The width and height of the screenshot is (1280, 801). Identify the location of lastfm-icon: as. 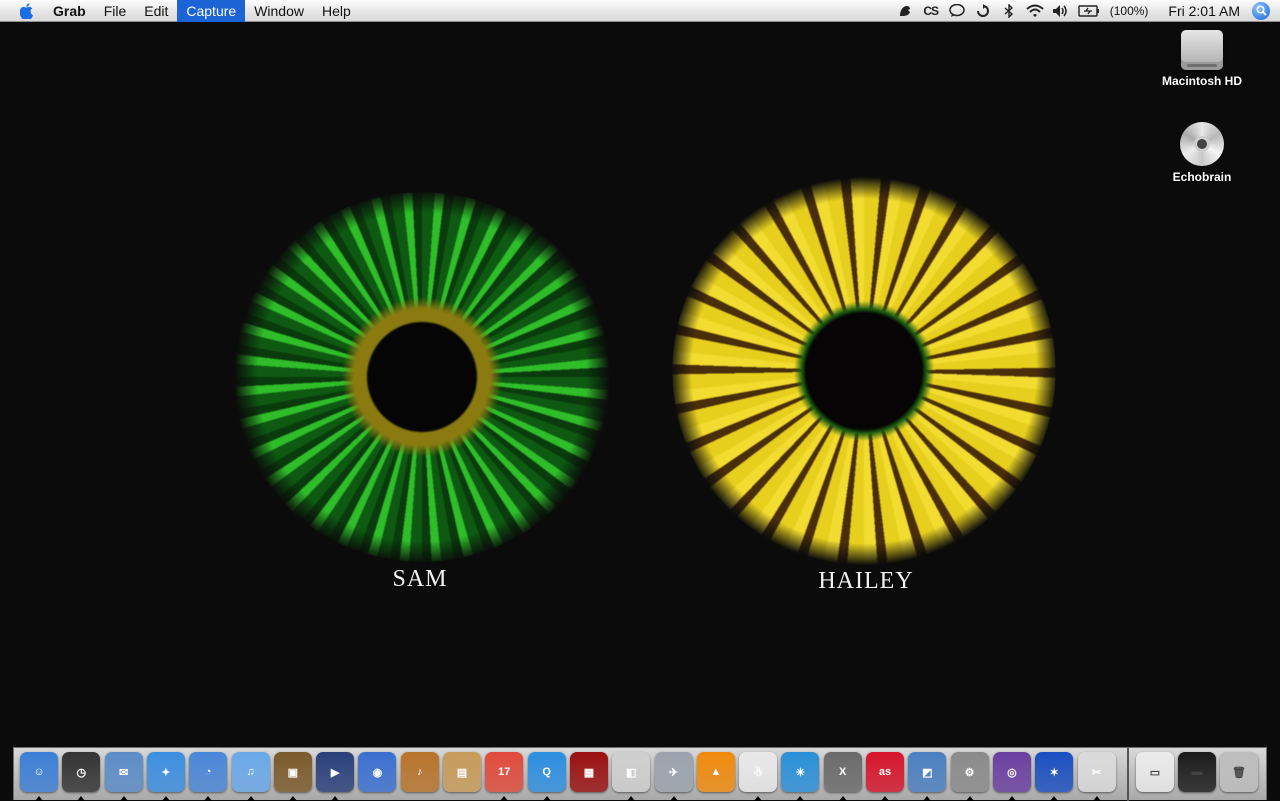
(885, 776).